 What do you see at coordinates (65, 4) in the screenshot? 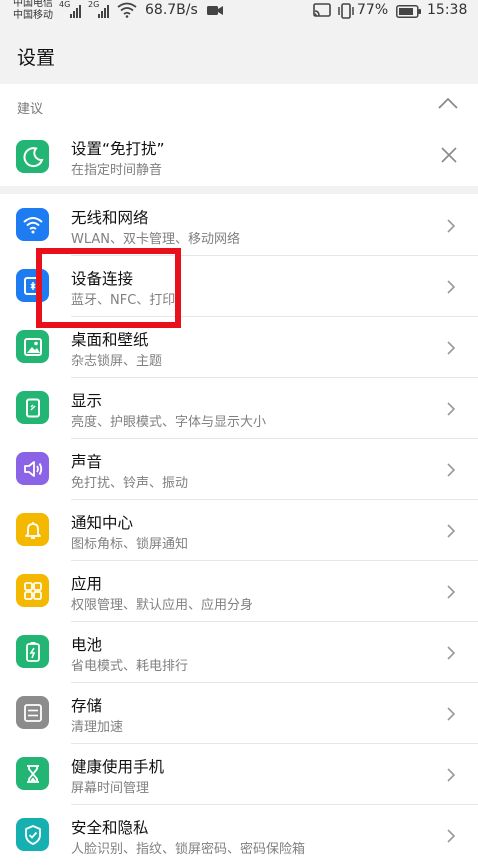
I see `sig1-tag: 4G` at bounding box center [65, 4].